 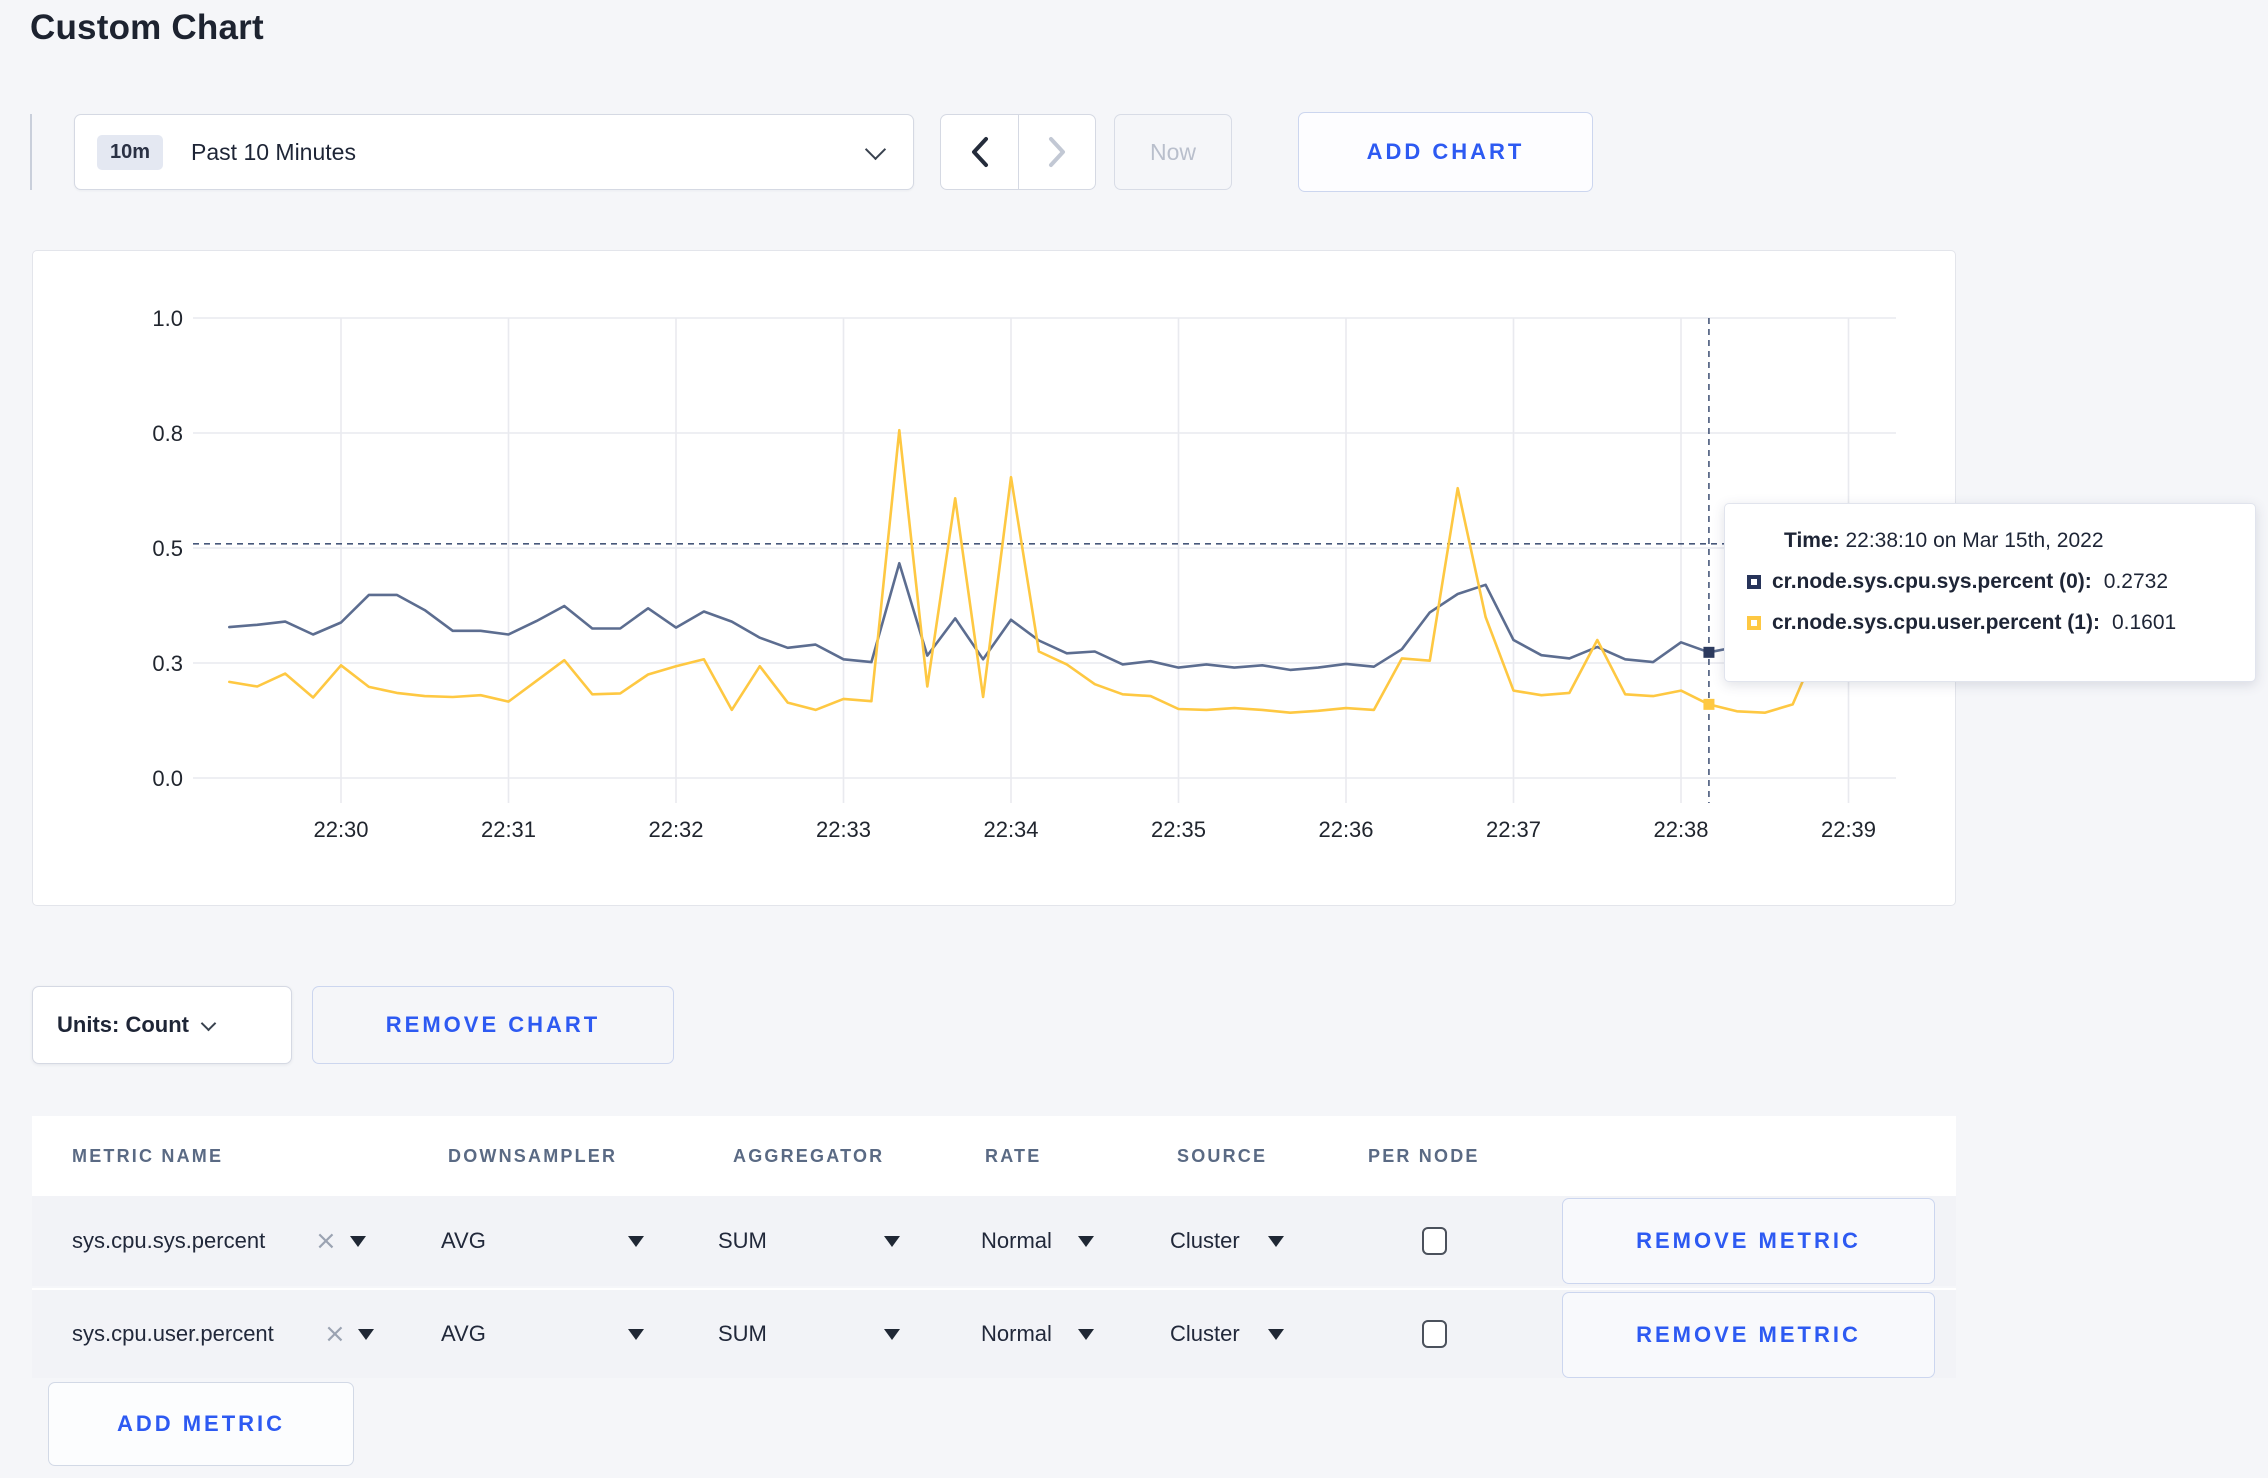 What do you see at coordinates (31, 152) in the screenshot?
I see `toolbar-divider` at bounding box center [31, 152].